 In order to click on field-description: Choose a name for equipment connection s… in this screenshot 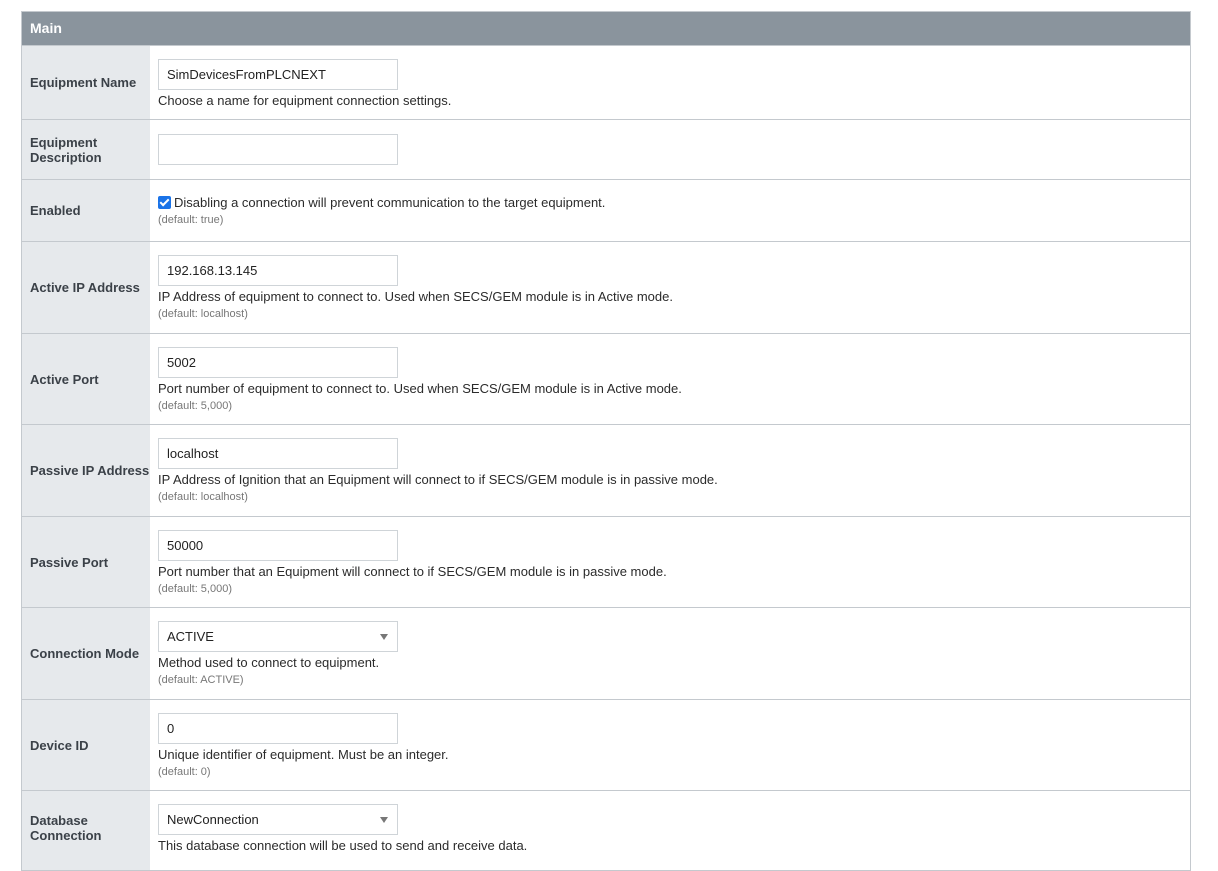, I will do `click(305, 100)`.